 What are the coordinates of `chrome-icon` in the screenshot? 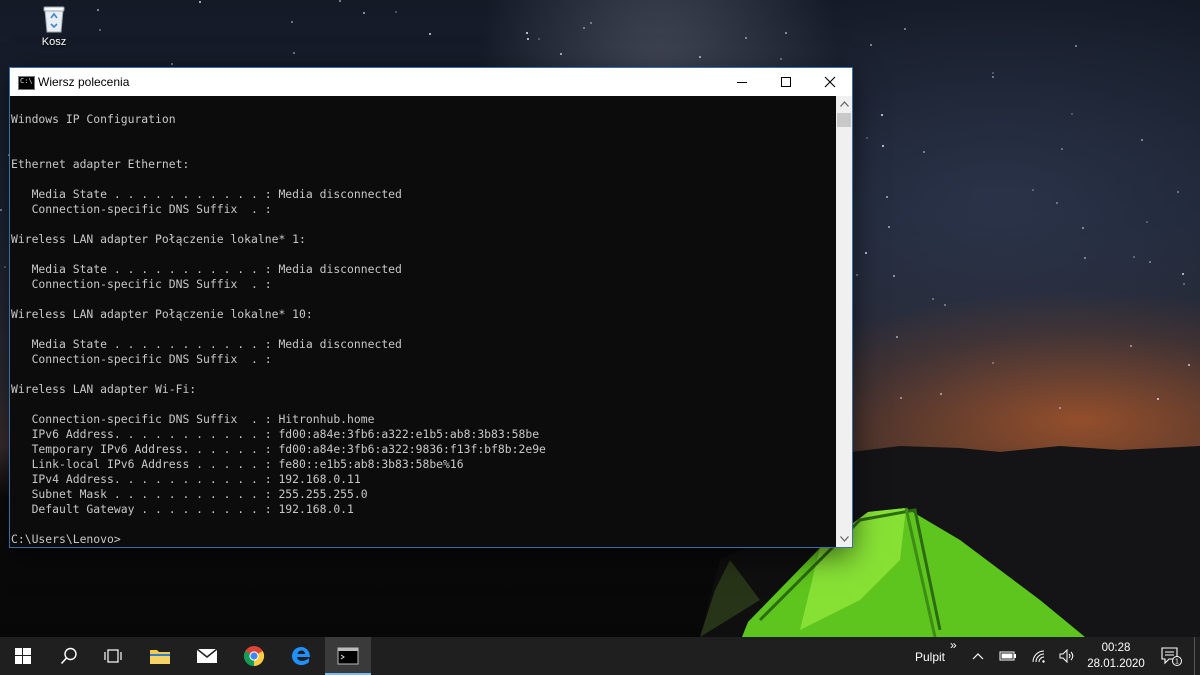 It's located at (254, 656).